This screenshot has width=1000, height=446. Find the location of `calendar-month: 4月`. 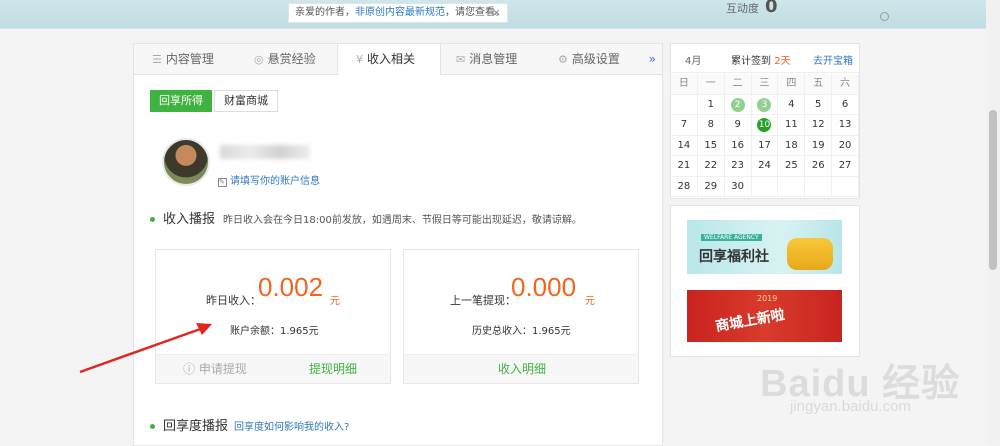

calendar-month: 4月 is located at coordinates (693, 61).